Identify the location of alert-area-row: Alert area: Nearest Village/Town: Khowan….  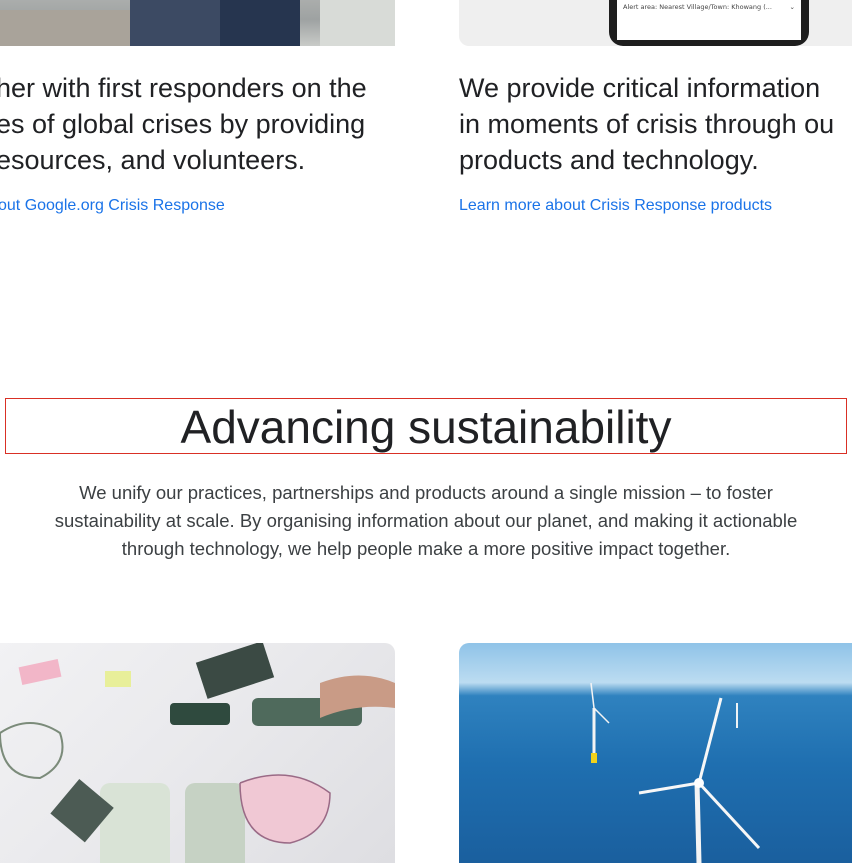
(709, 7).